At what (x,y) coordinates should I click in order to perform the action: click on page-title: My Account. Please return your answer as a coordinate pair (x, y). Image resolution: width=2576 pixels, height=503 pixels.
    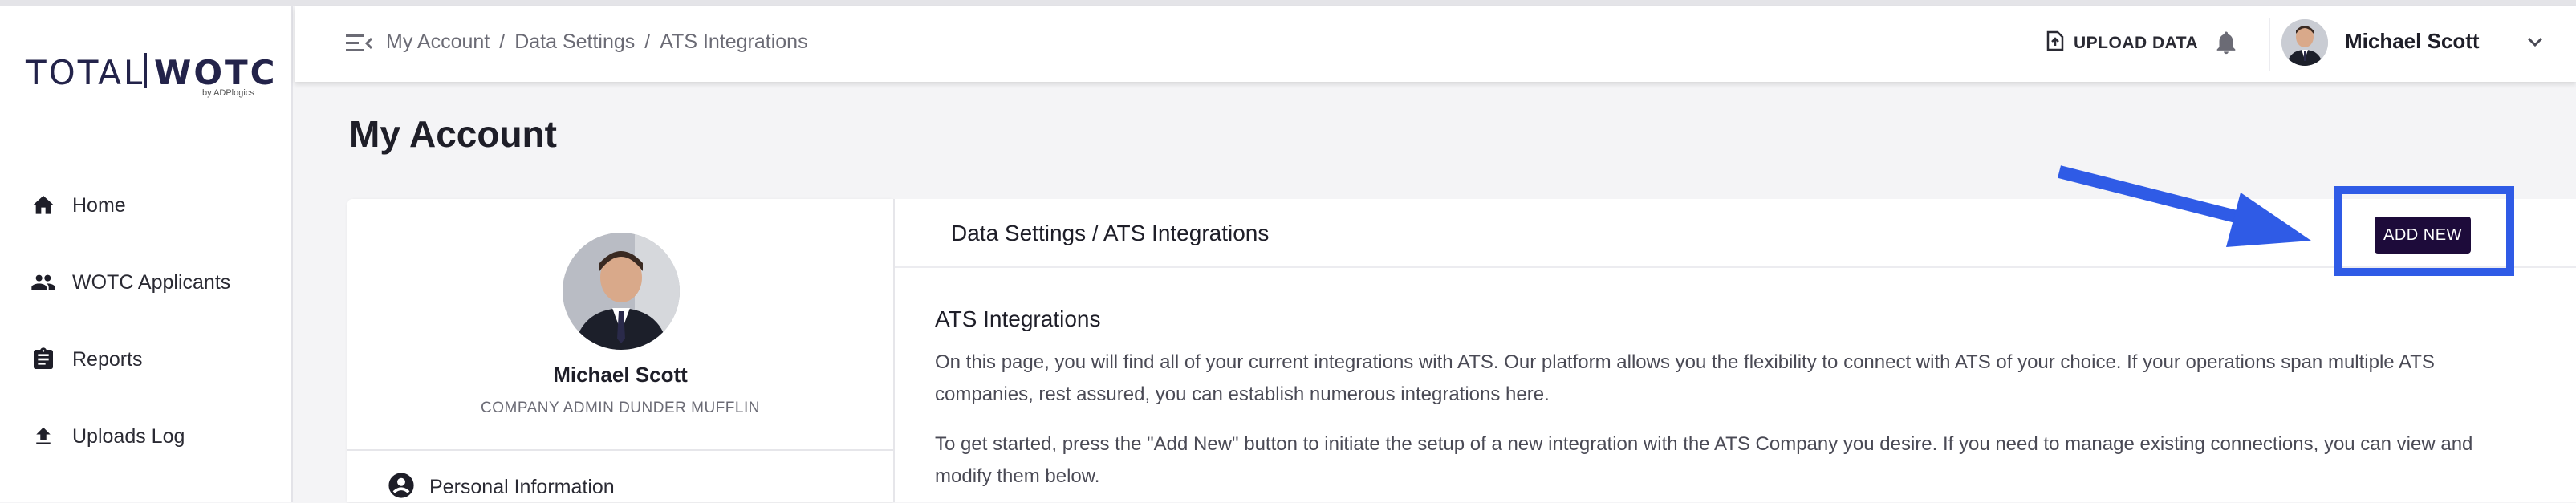
    Looking at the image, I should click on (453, 134).